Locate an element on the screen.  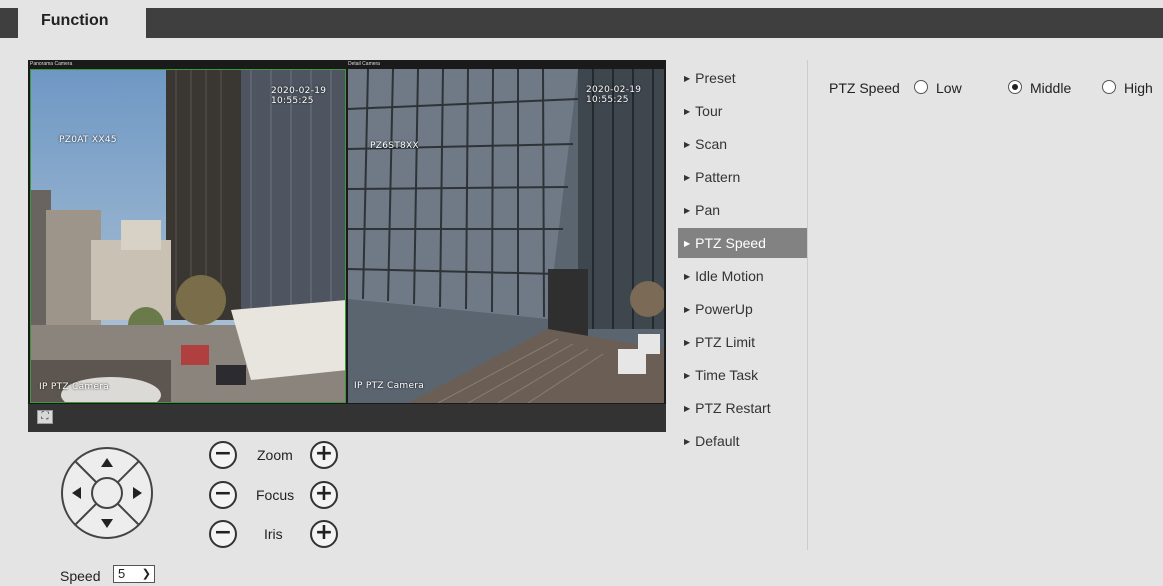
menu-item-label: Tour is located at coordinates (709, 111).